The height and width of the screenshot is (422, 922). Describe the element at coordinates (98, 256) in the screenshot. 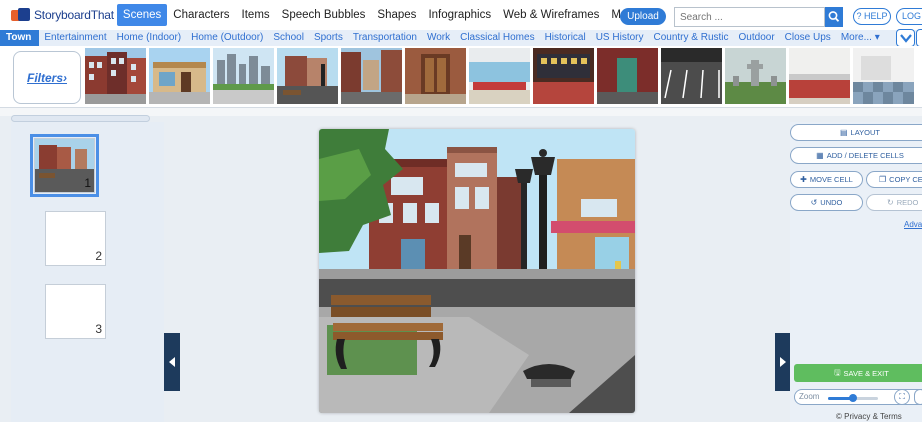

I see `cell-number: 2` at that location.